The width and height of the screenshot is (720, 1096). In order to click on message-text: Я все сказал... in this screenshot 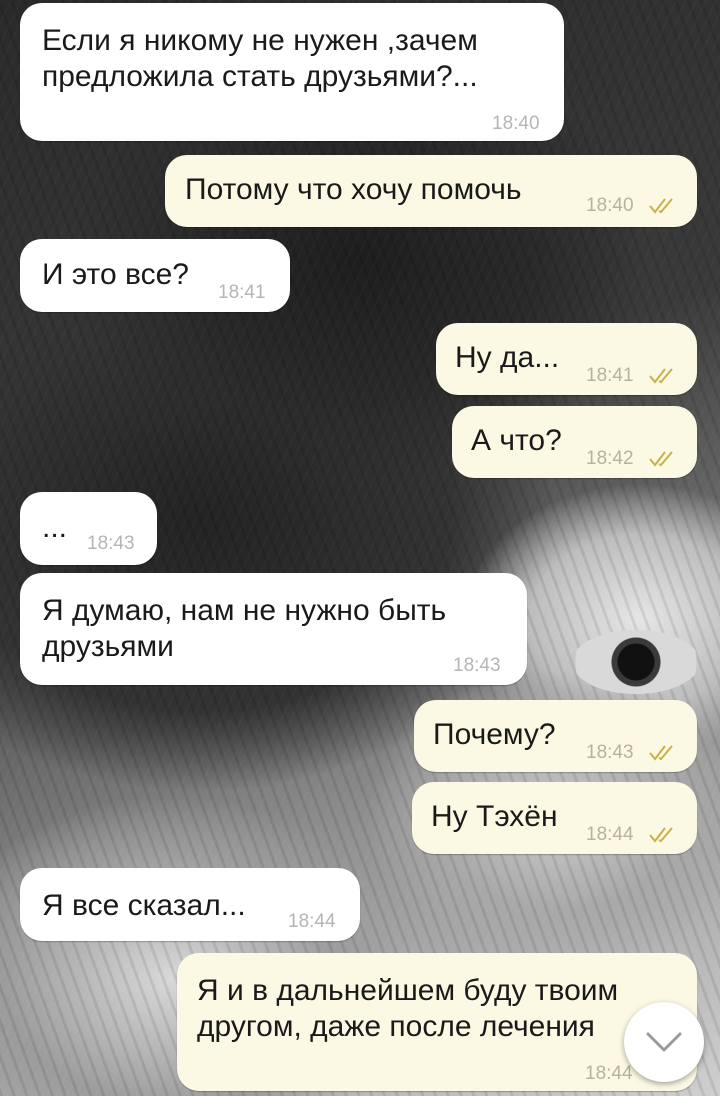, I will do `click(144, 905)`.